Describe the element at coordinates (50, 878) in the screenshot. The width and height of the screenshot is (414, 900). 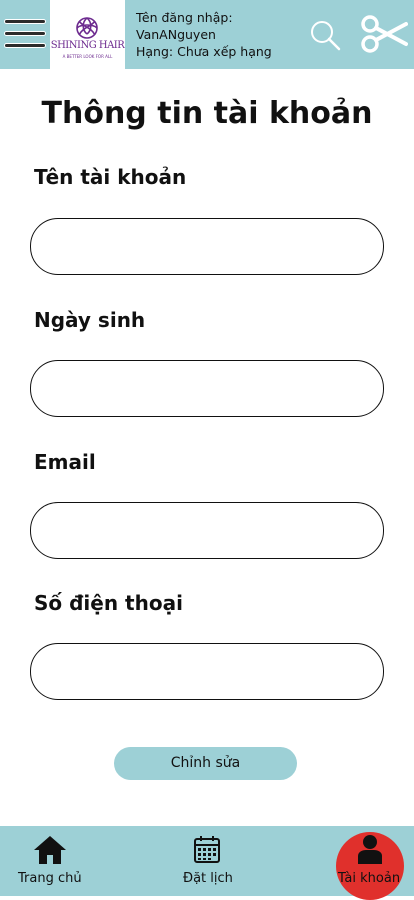
I see `nav-label-home: Trang chủ` at that location.